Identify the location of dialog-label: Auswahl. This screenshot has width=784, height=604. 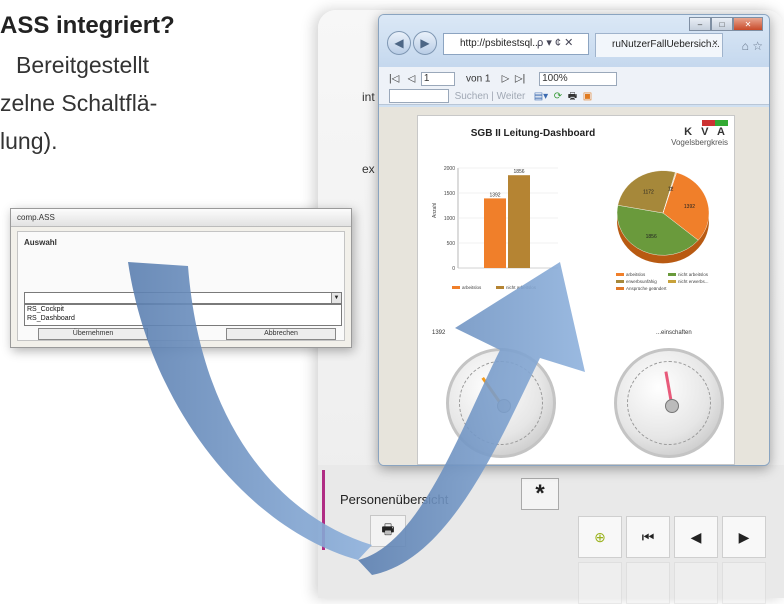
(40, 242).